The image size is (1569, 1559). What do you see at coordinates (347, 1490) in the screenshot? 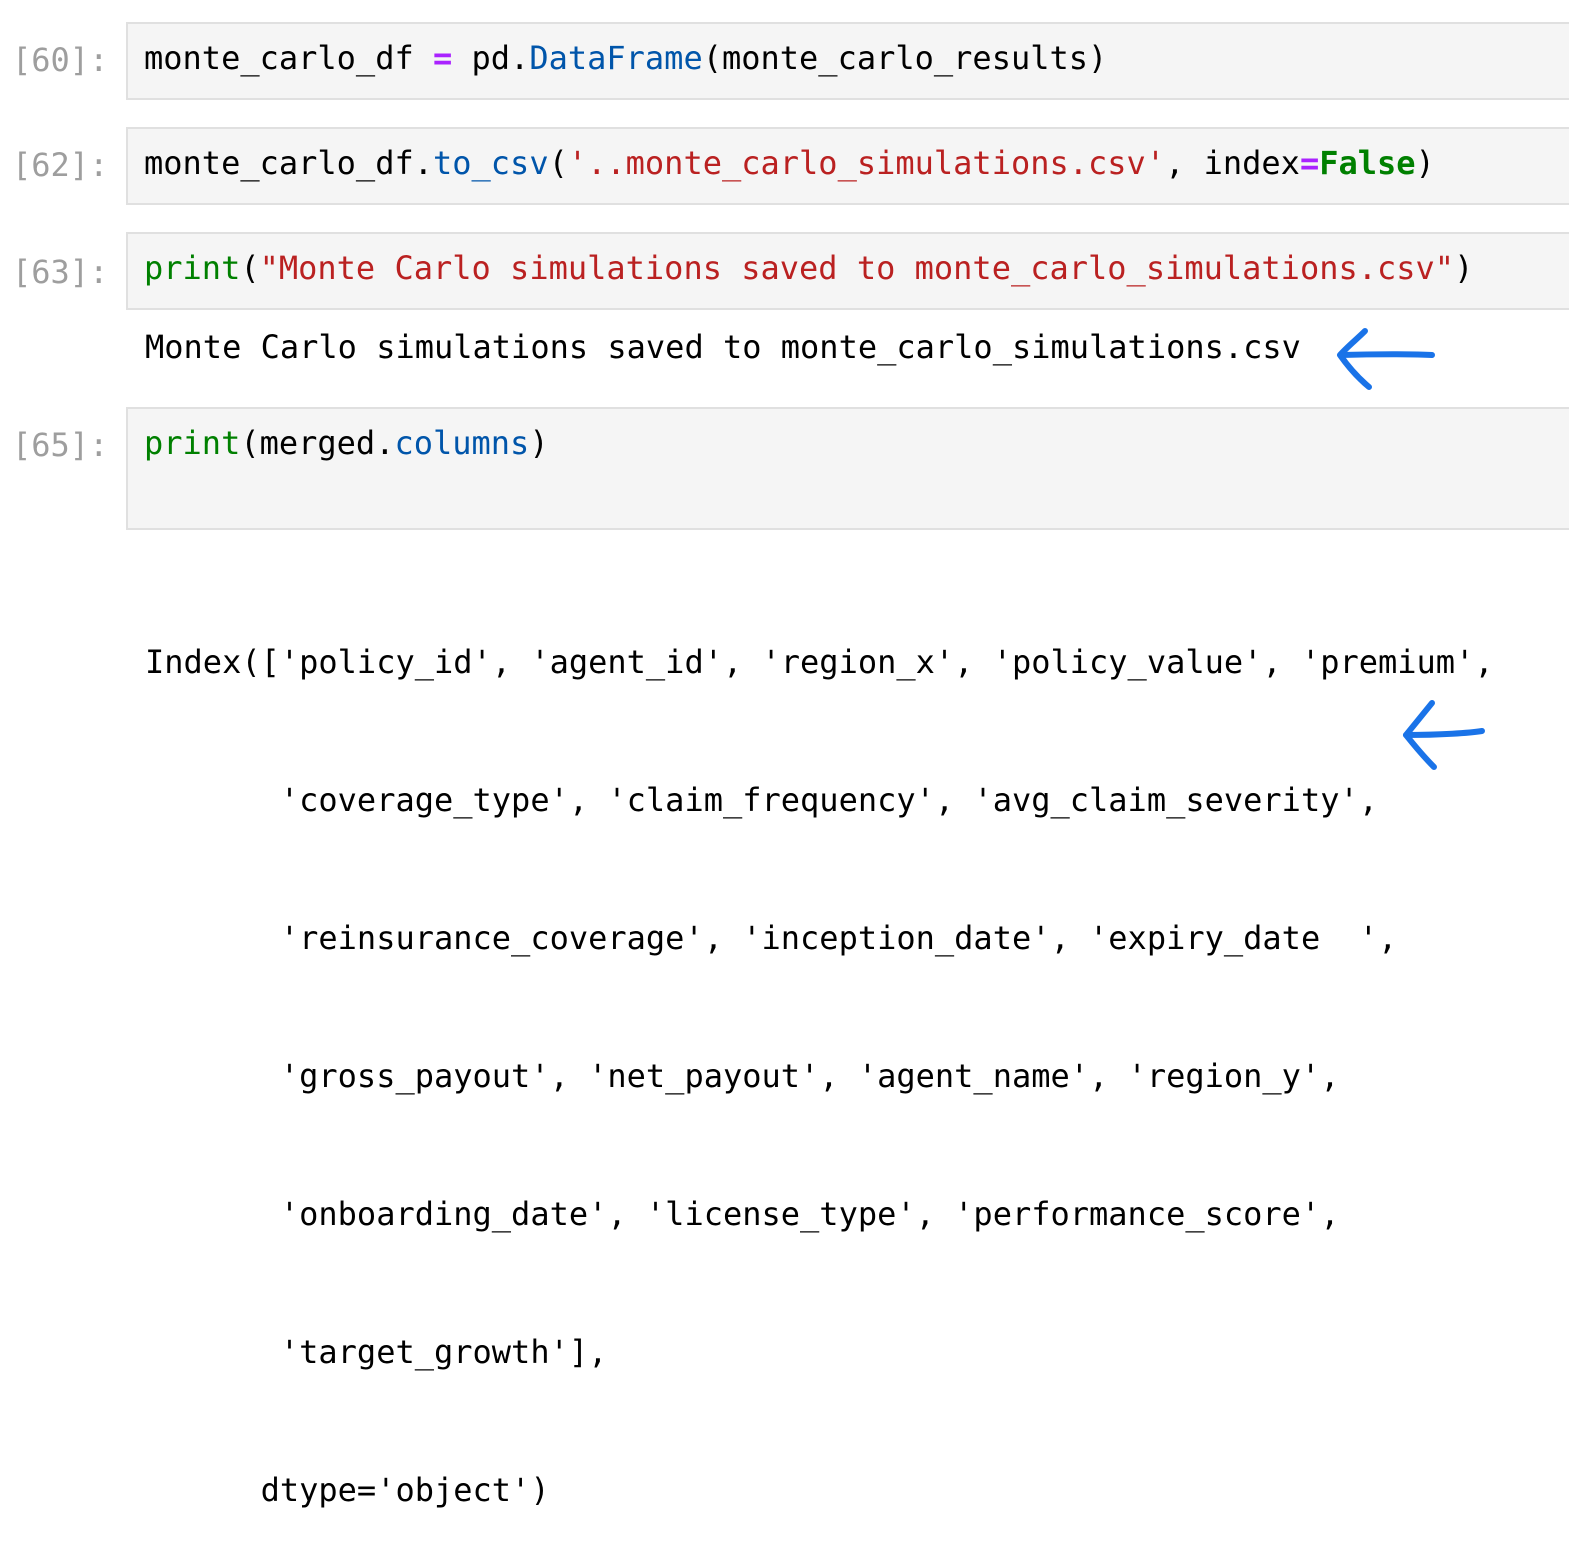
I see `output-line: dtype='object')` at bounding box center [347, 1490].